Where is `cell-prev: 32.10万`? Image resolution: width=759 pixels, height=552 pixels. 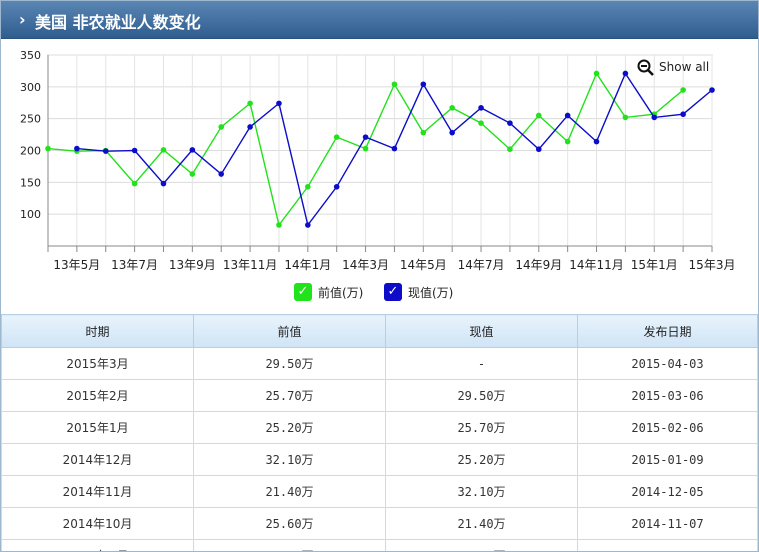 cell-prev: 32.10万 is located at coordinates (289, 459).